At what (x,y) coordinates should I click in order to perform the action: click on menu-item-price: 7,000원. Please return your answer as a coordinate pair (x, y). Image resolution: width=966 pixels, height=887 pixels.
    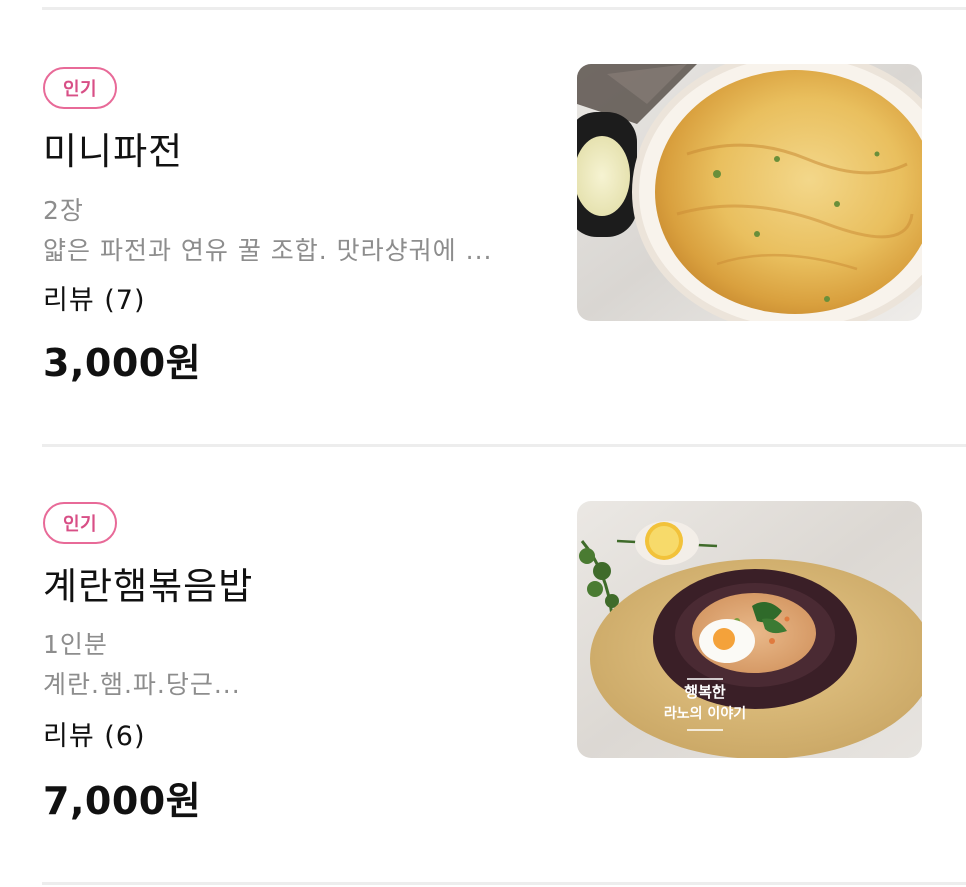
    Looking at the image, I should click on (122, 801).